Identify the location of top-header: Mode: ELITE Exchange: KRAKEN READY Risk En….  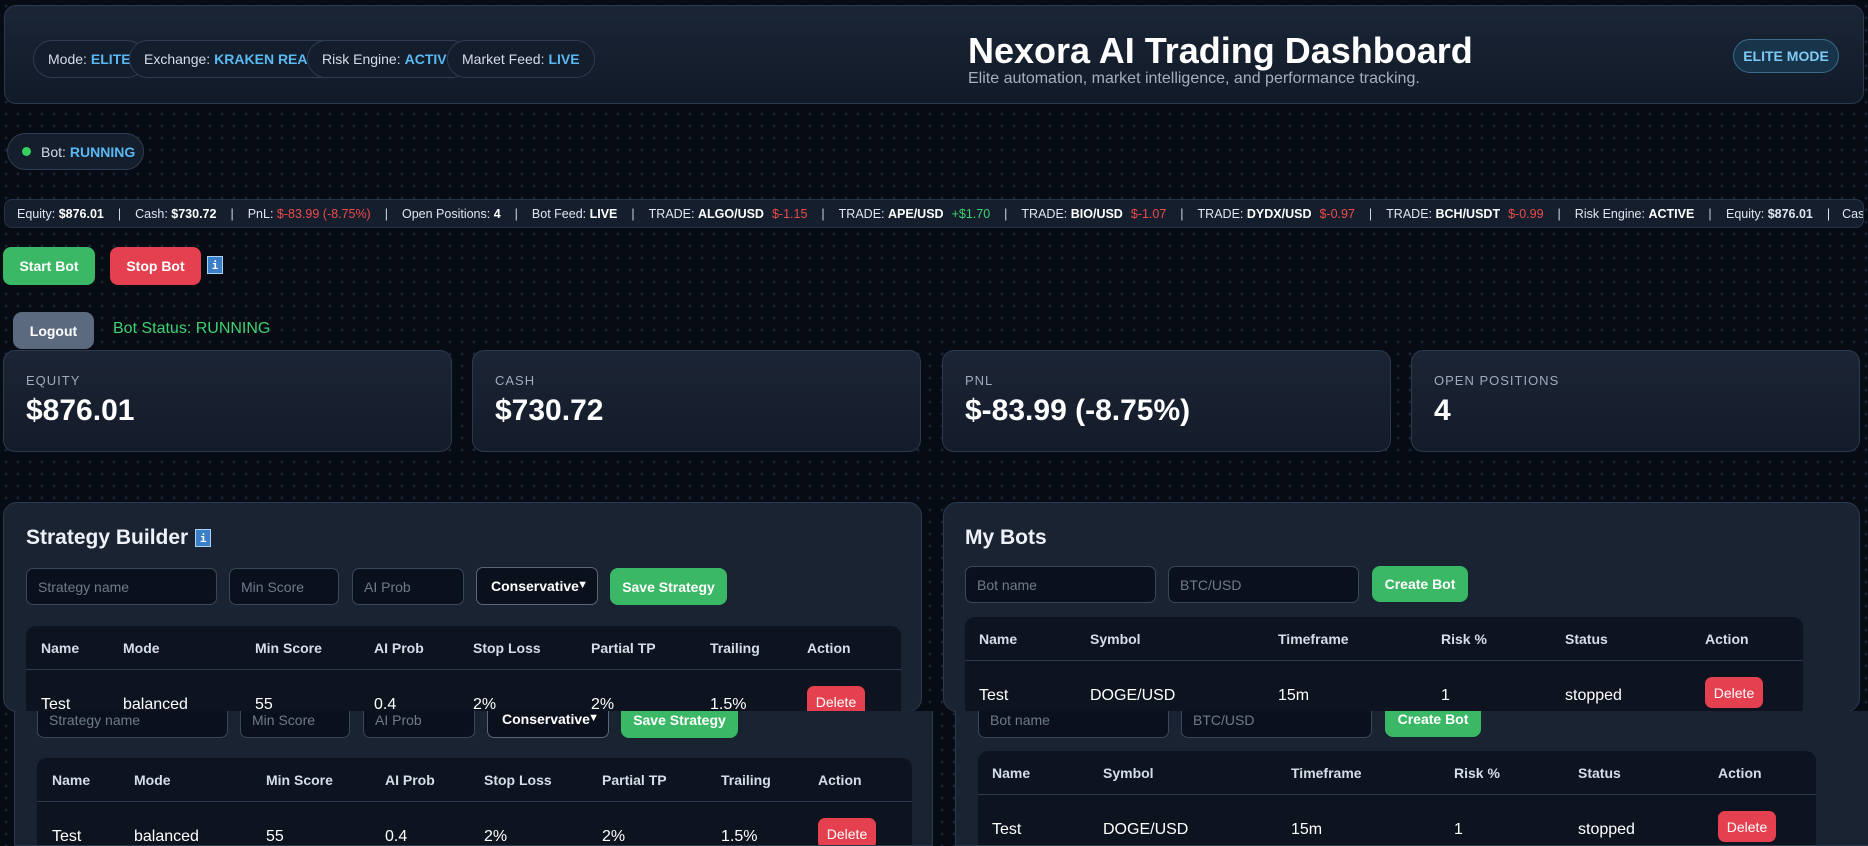
(934, 54).